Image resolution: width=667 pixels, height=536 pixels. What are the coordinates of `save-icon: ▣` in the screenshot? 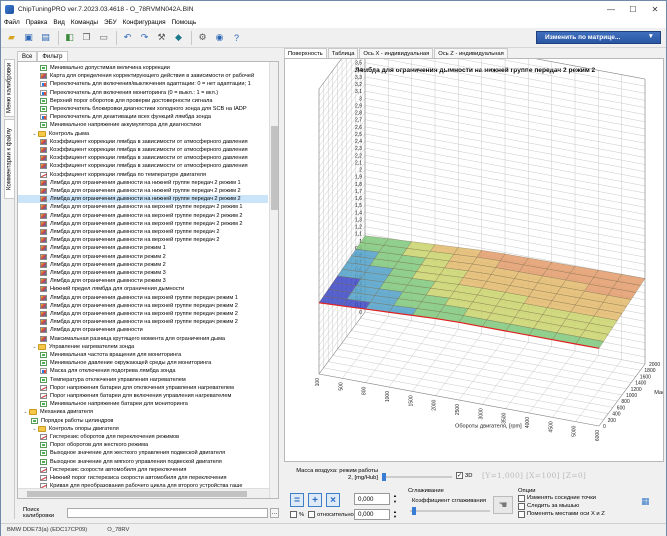 It's located at (28, 37).